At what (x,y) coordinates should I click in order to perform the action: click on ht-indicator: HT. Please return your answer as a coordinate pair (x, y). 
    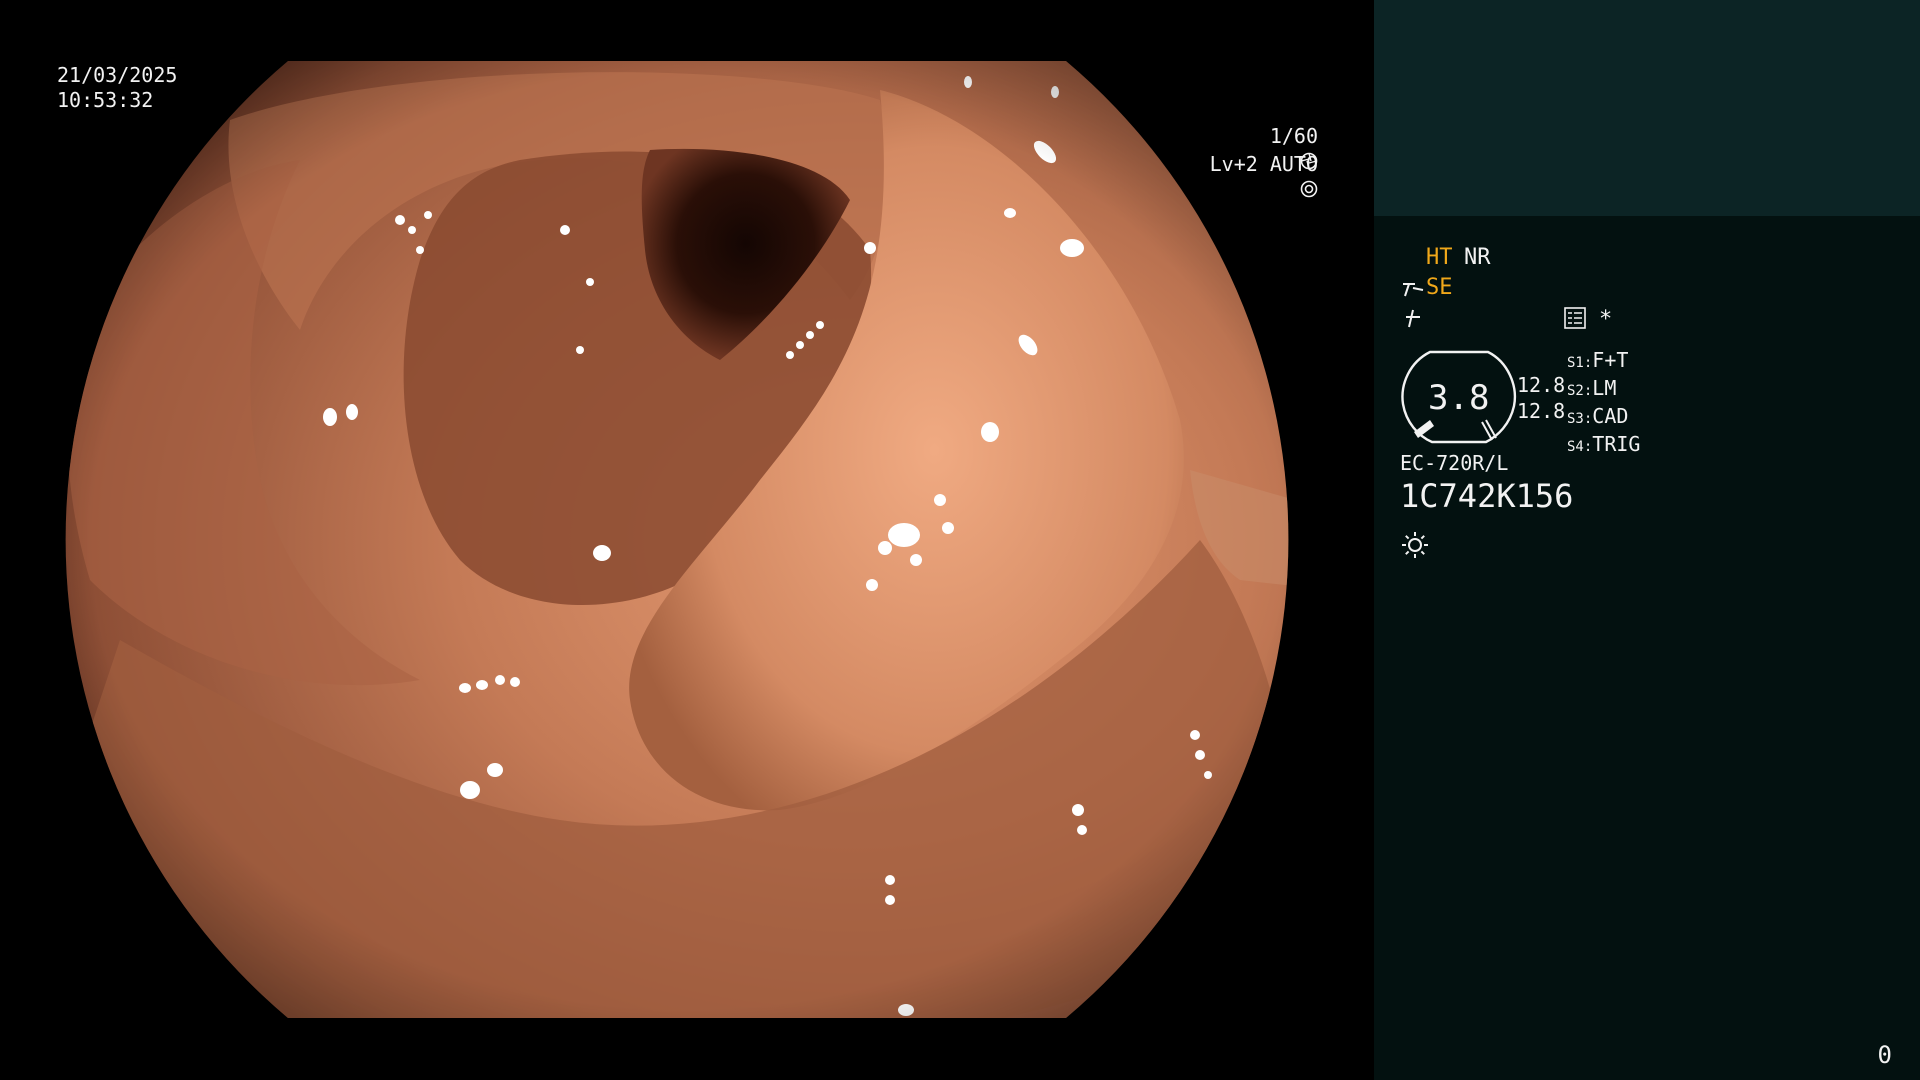
    Looking at the image, I should click on (1439, 257).